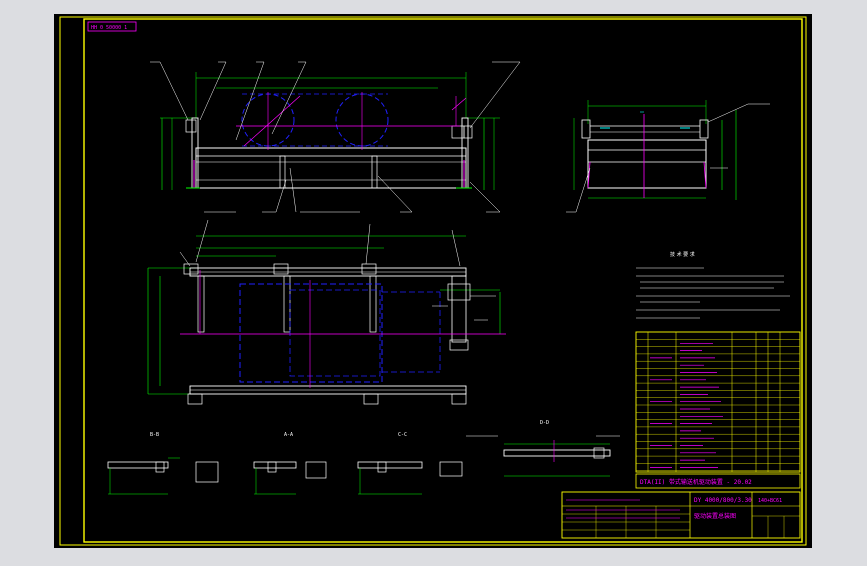 The width and height of the screenshot is (867, 566). I want to click on code-right: 140+BC61, so click(770, 501).